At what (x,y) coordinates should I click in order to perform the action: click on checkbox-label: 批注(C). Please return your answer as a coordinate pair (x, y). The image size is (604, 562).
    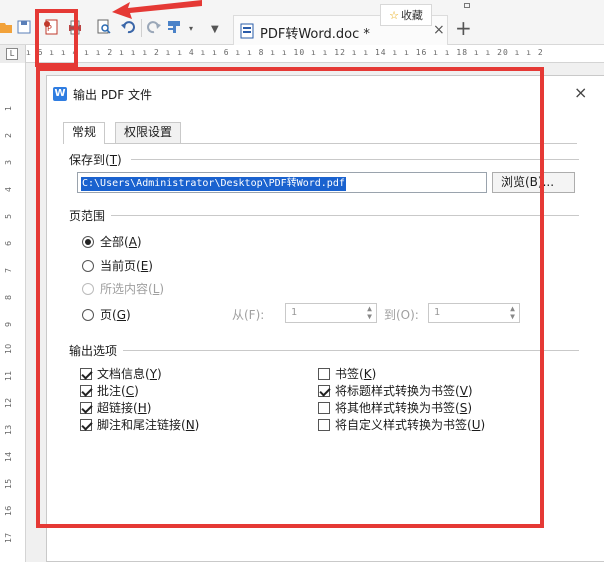
    Looking at the image, I should click on (118, 391).